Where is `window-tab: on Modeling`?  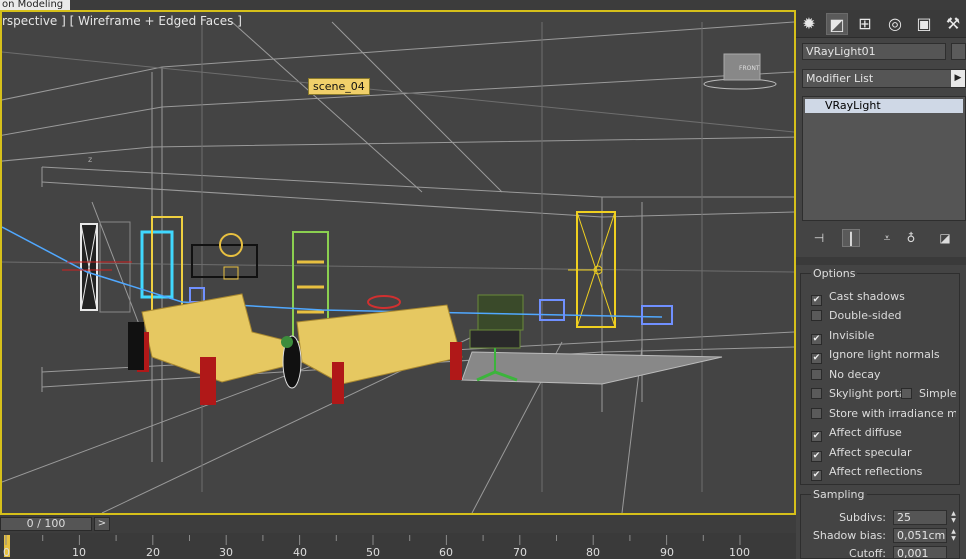
window-tab: on Modeling is located at coordinates (35, 5).